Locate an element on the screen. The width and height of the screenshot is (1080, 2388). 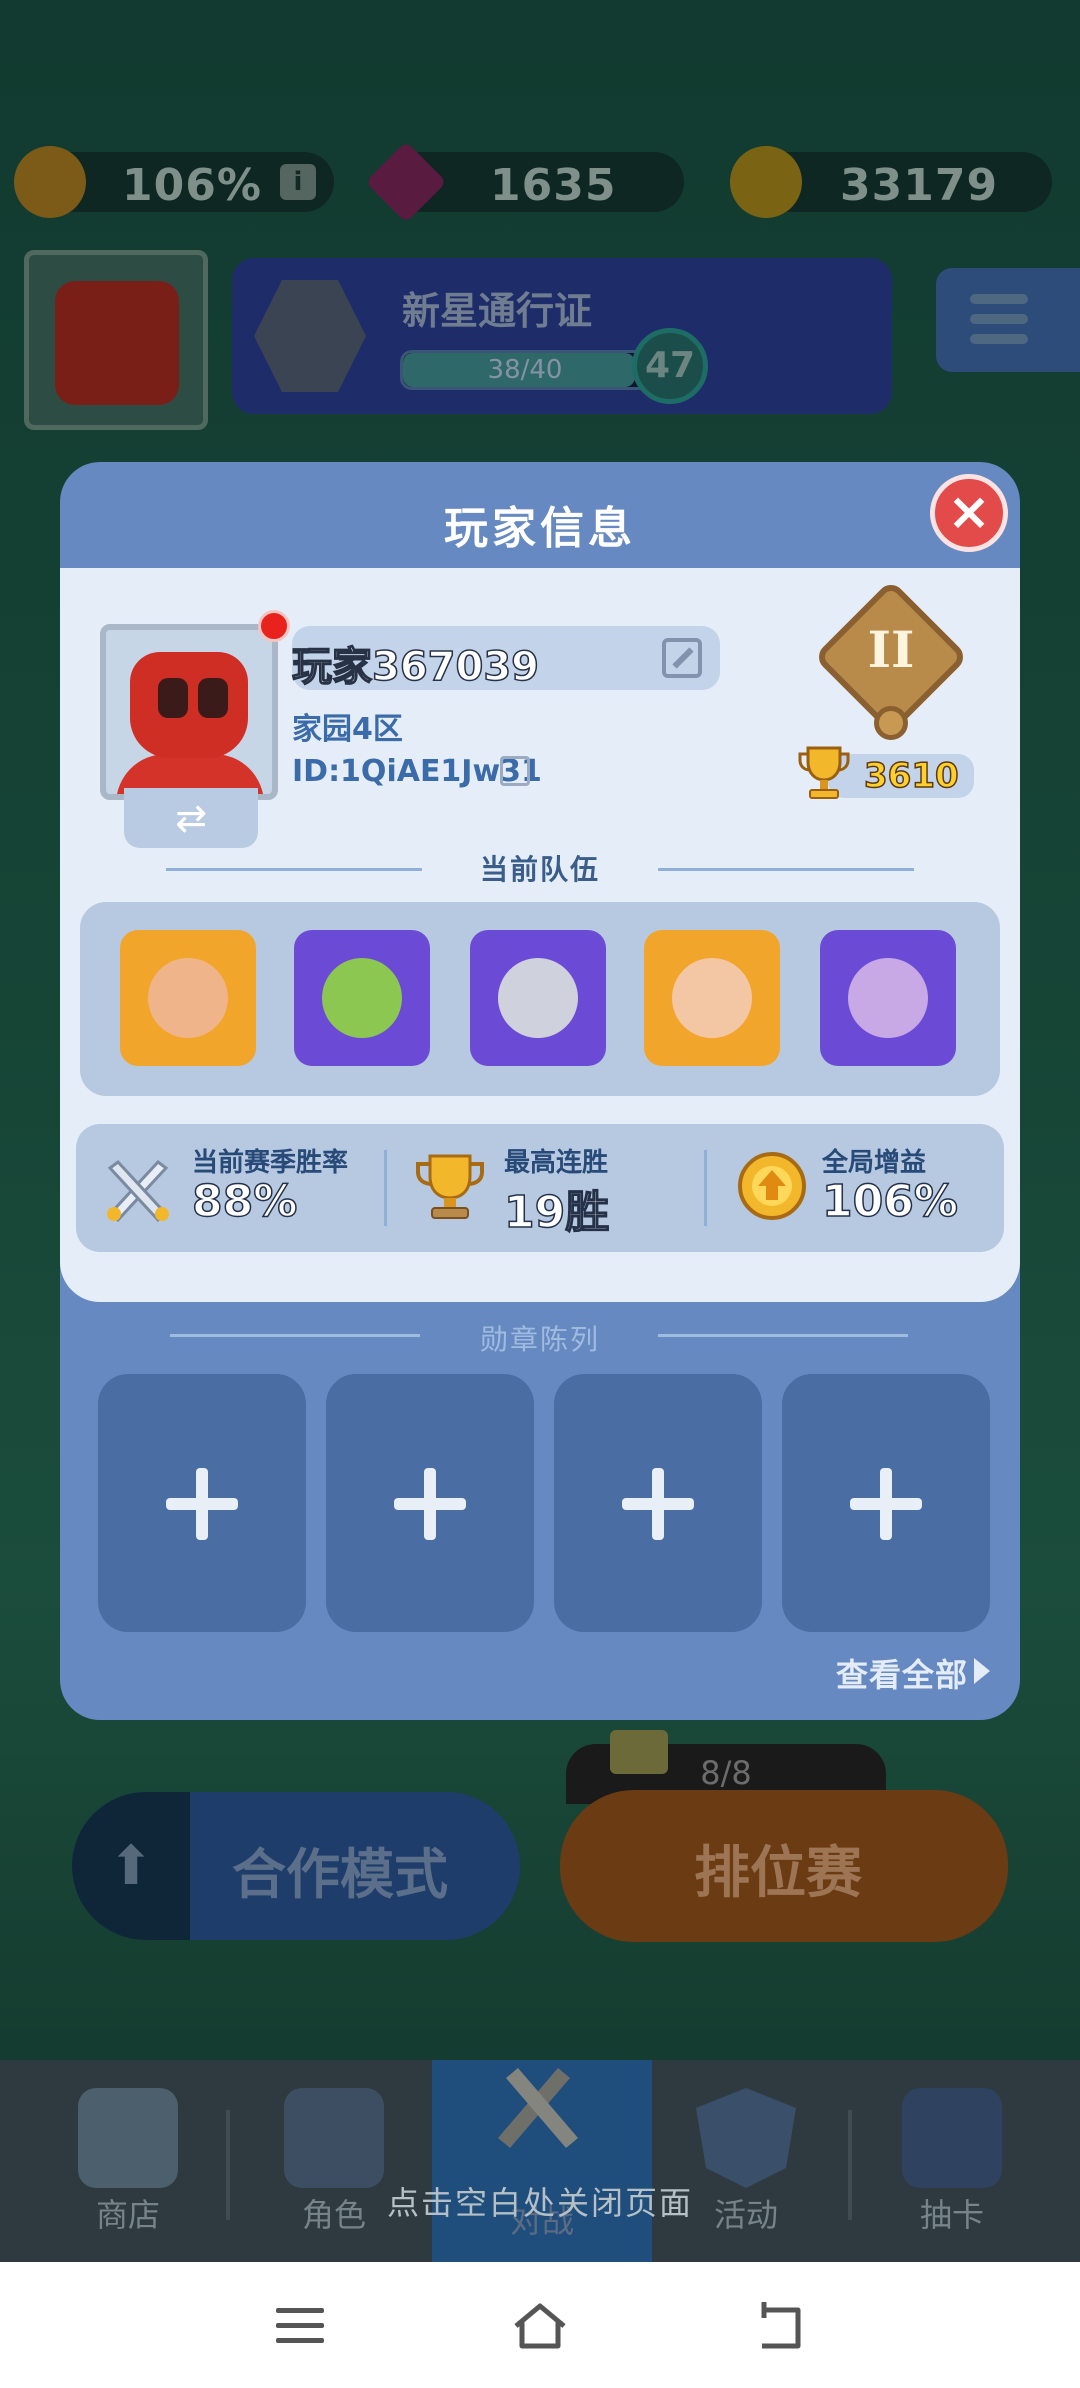
gem-value: 1635 is located at coordinates (553, 185).